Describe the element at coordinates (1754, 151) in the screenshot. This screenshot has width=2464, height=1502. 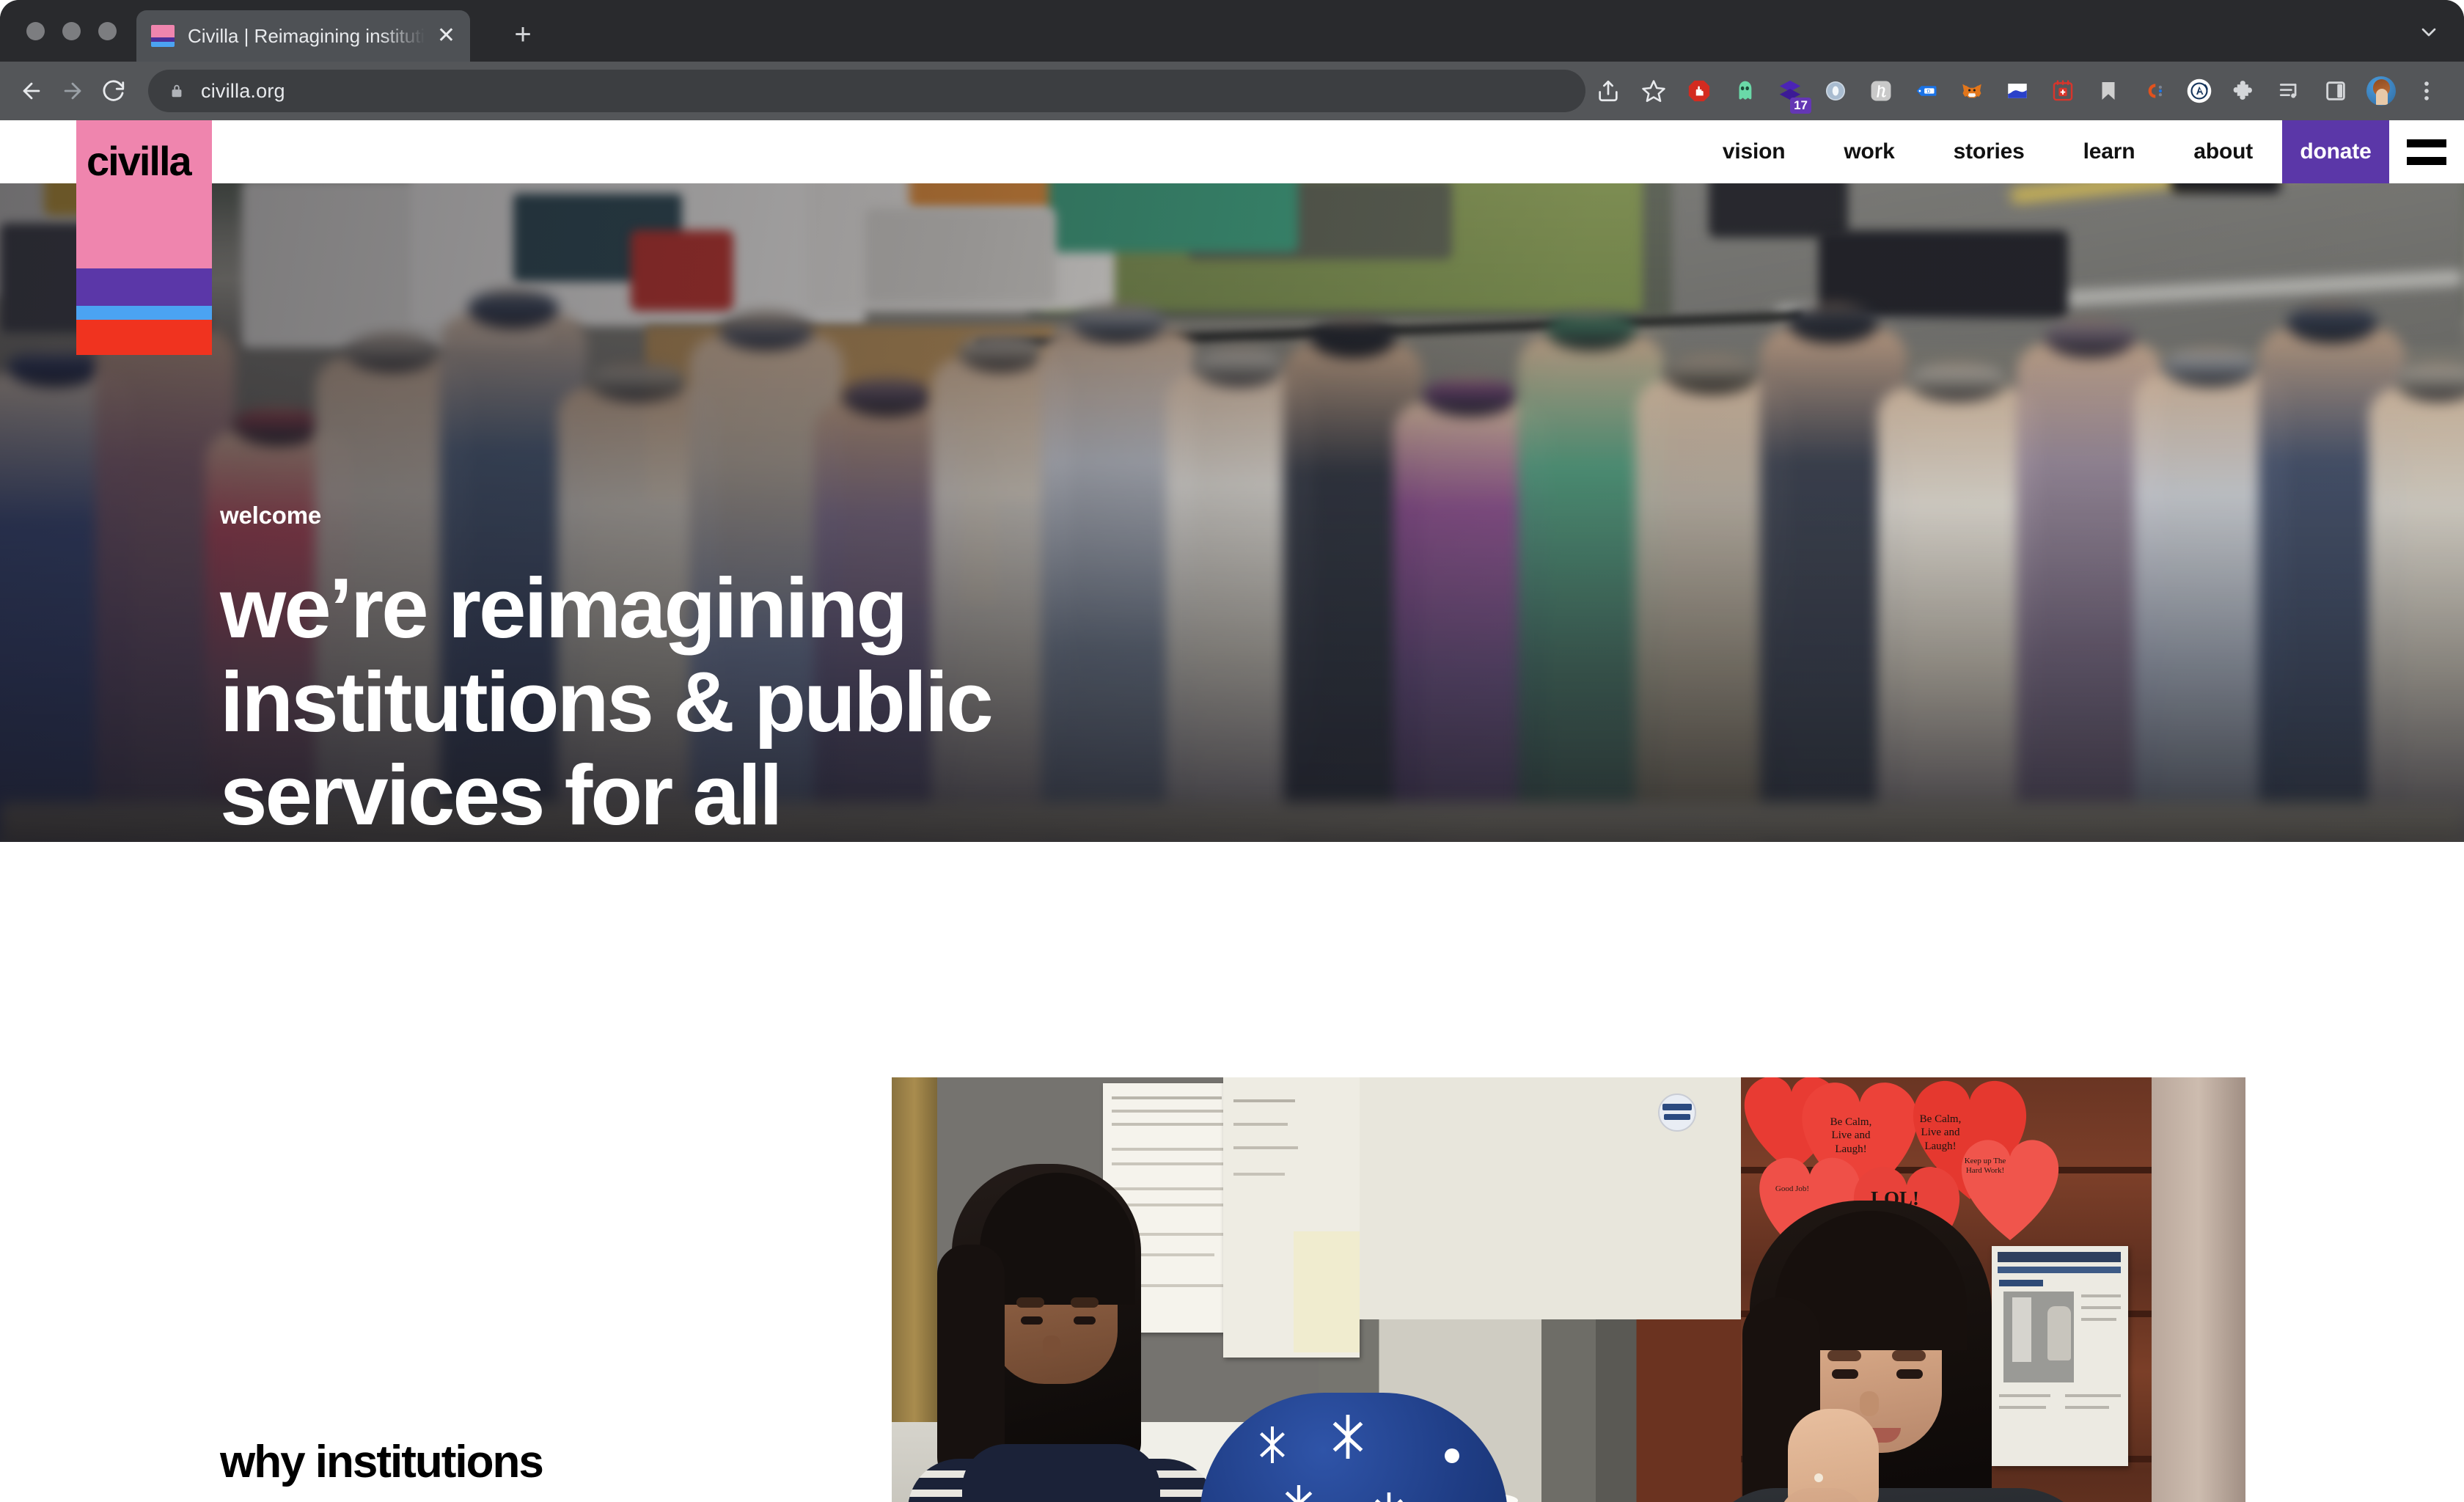
I see `nav-item-vision: vision` at that location.